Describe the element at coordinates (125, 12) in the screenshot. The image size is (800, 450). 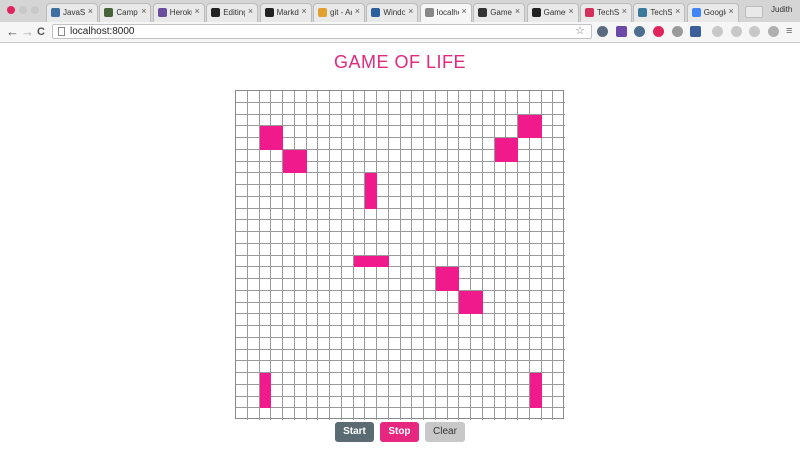
I see `browser-tab: Camper×` at that location.